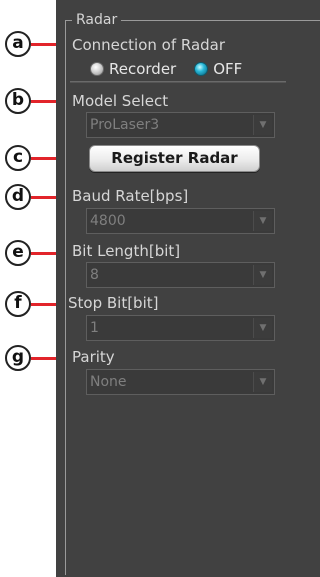  I want to click on radar-group-title: Radar, so click(97, 20).